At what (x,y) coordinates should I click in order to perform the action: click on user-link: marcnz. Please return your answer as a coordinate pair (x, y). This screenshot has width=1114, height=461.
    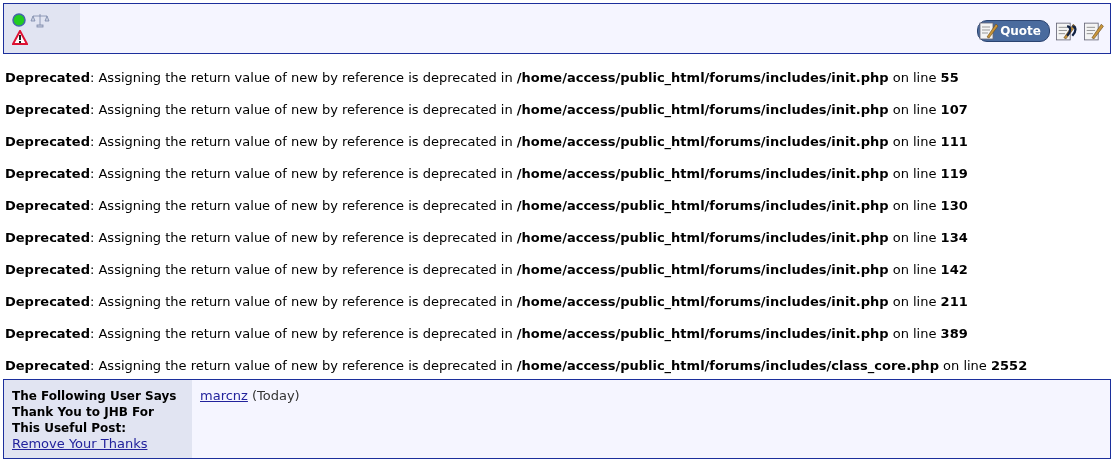
    Looking at the image, I should click on (224, 423).